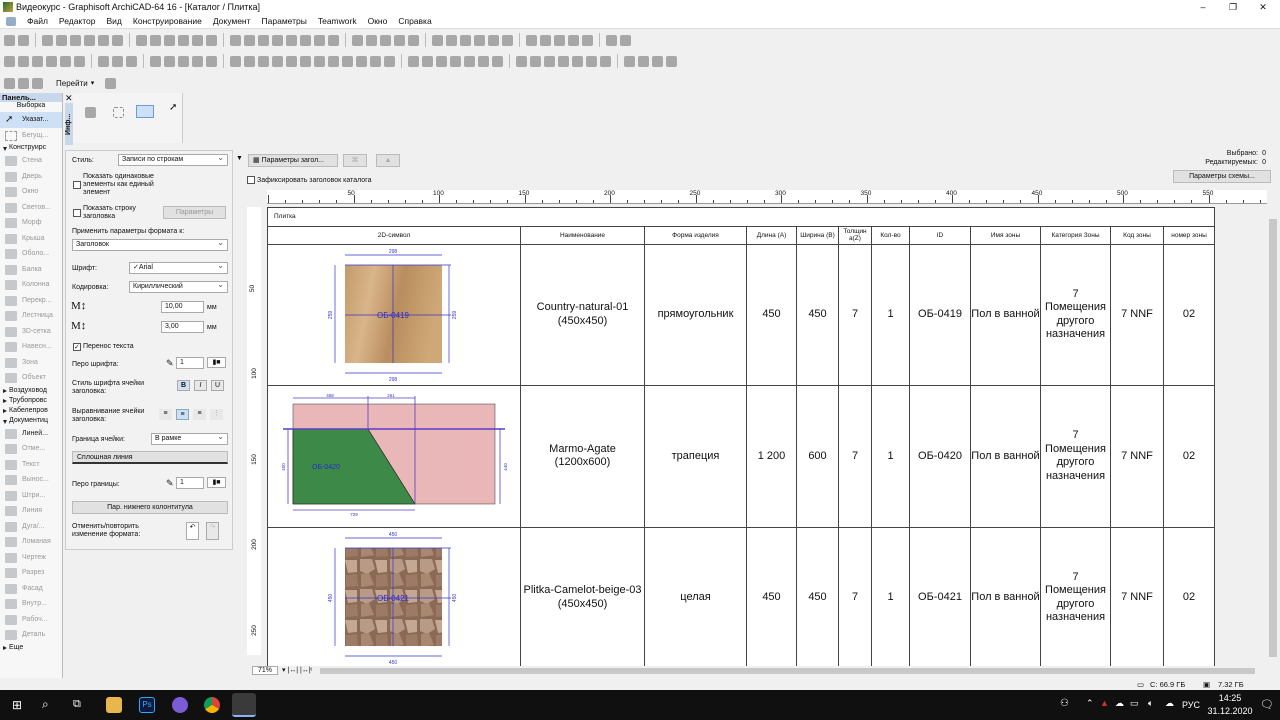 This screenshot has height=720, width=1280. Describe the element at coordinates (1005, 235) in the screenshot. I see `column-header: Имя зоны` at that location.